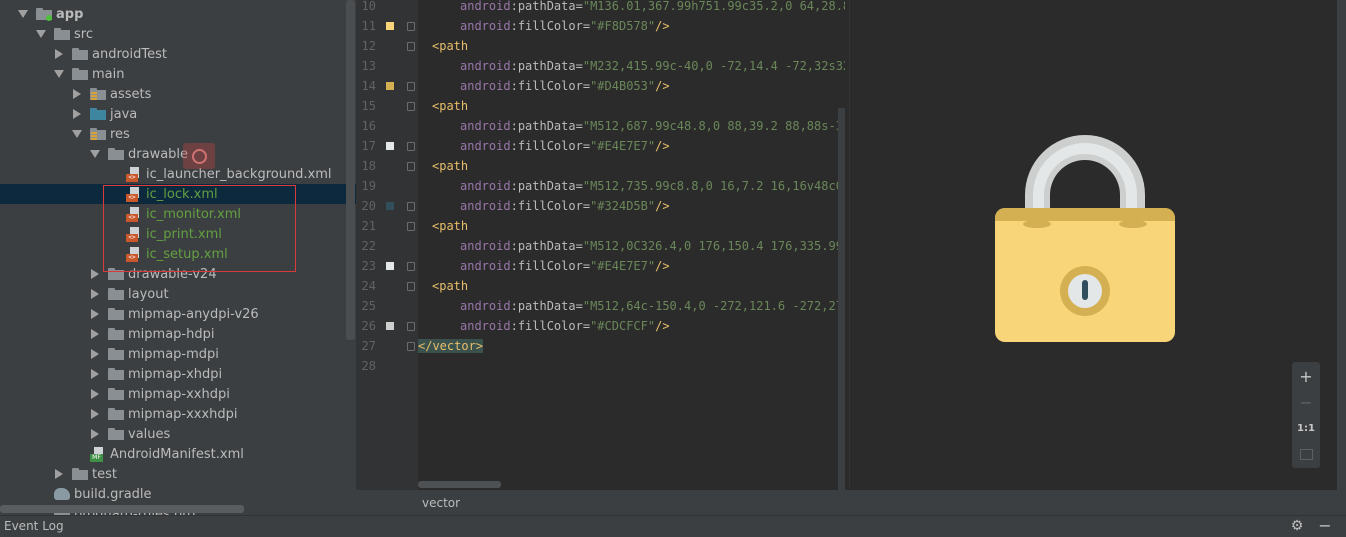 This screenshot has height=537, width=1346. What do you see at coordinates (178, 154) in the screenshot?
I see `tree-item-drawable: drawable` at bounding box center [178, 154].